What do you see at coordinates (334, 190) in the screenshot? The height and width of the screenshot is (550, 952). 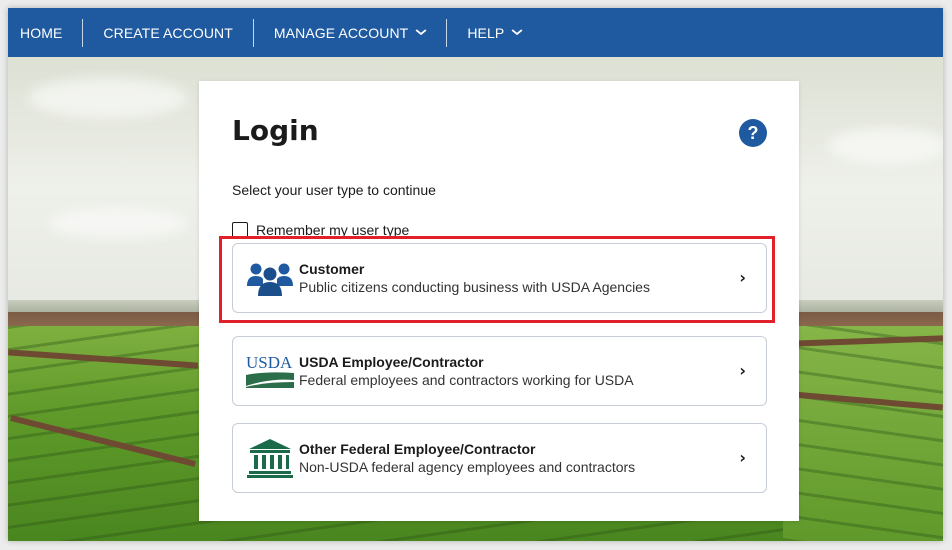 I see `login-subtitle: Select your user type to continue` at bounding box center [334, 190].